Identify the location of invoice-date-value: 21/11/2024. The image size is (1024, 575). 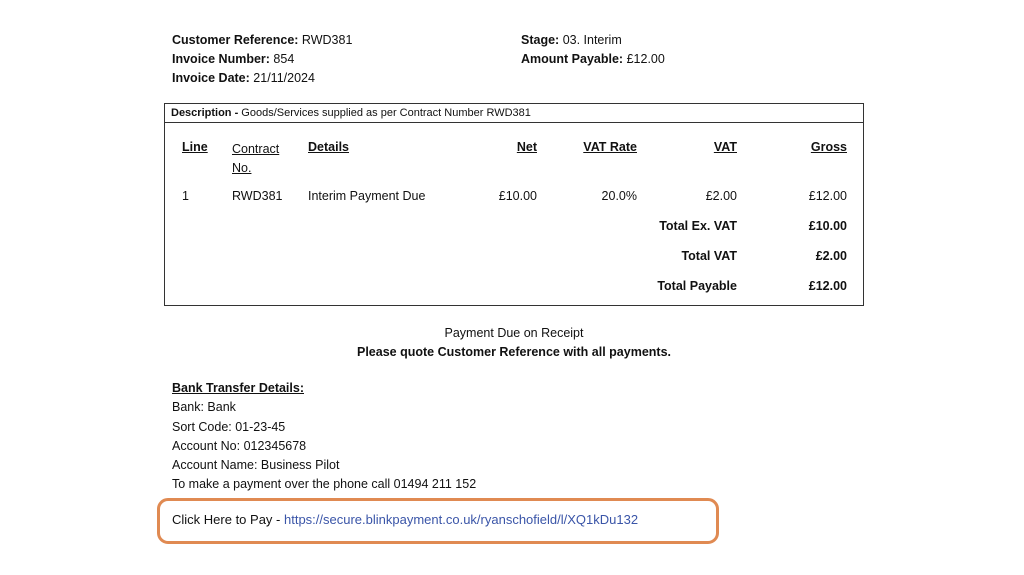
(284, 78).